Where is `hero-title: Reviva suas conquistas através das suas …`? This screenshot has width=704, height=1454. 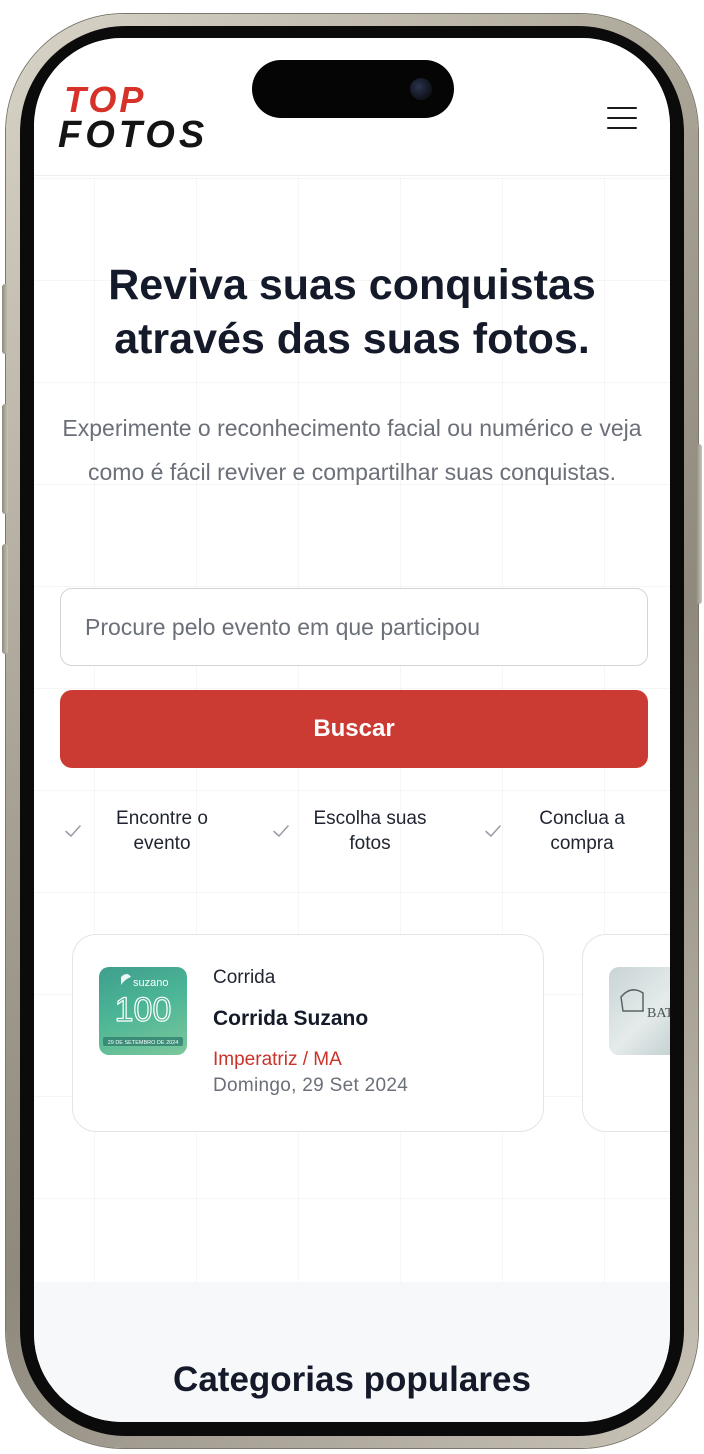
hero-title: Reviva suas conquistas através das suas … is located at coordinates (352, 312).